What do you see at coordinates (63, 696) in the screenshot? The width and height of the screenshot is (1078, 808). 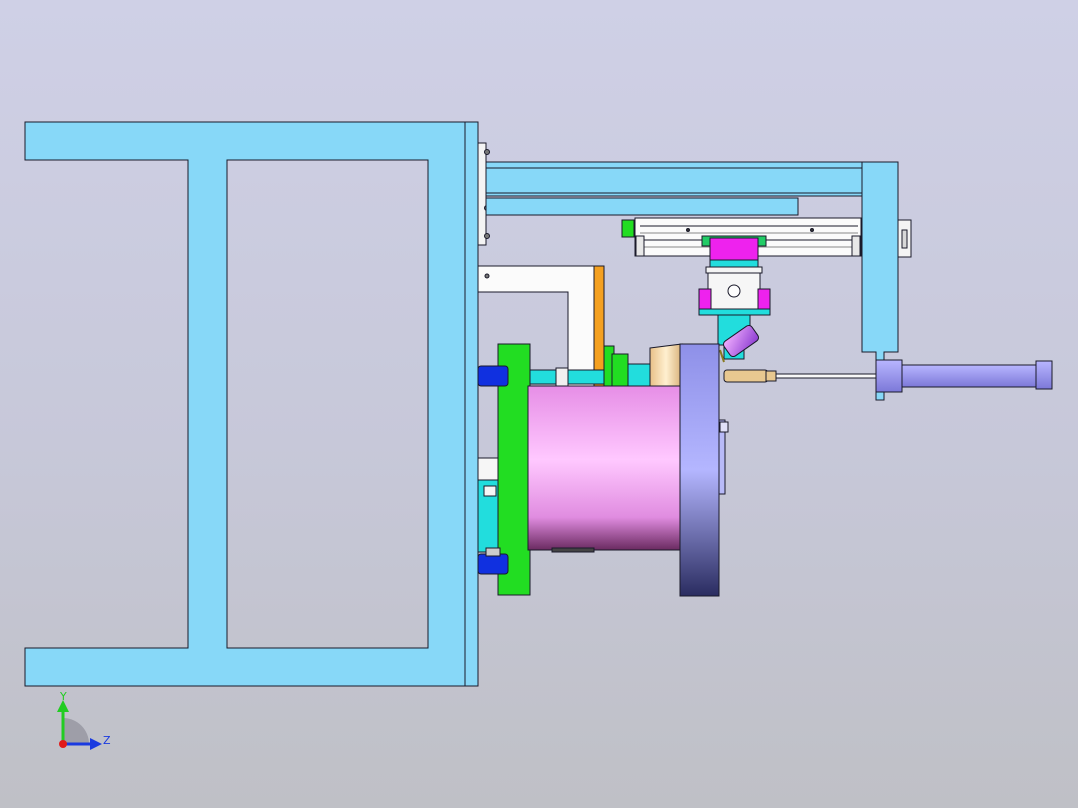 I see `y-axis-label: Y` at bounding box center [63, 696].